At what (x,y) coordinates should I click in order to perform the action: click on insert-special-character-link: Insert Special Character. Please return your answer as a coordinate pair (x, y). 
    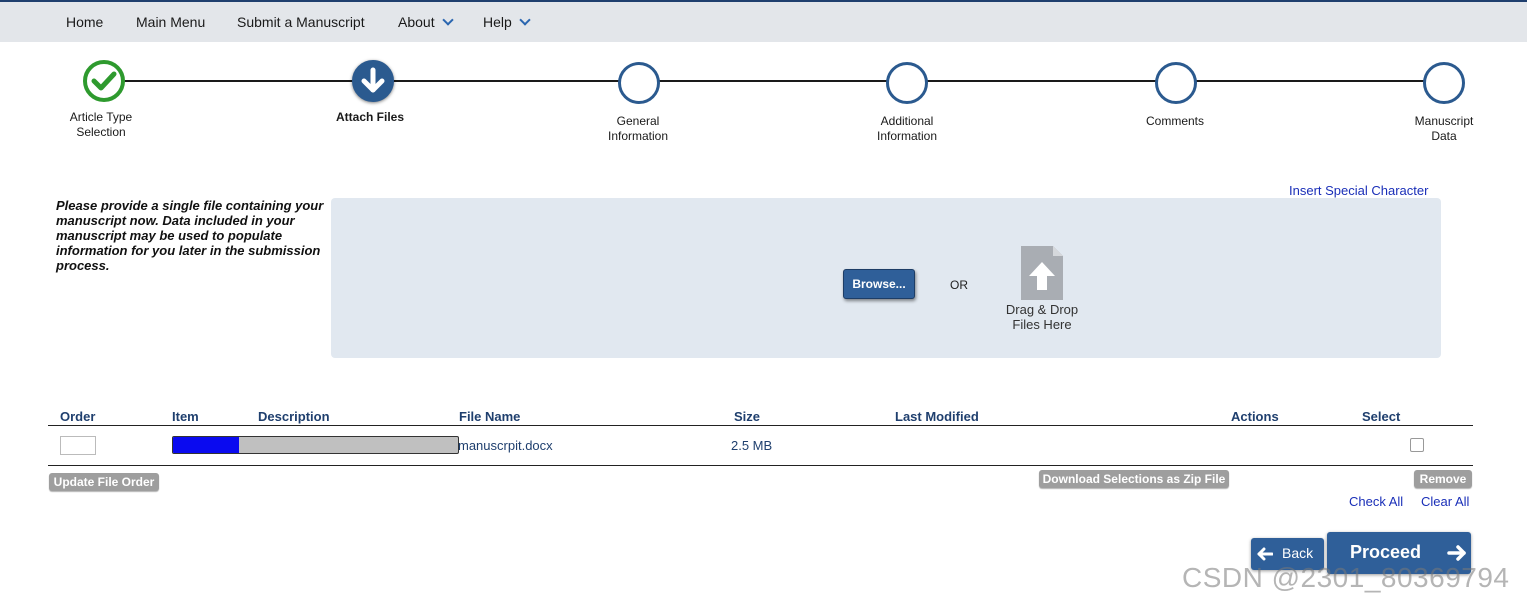
    Looking at the image, I should click on (1358, 190).